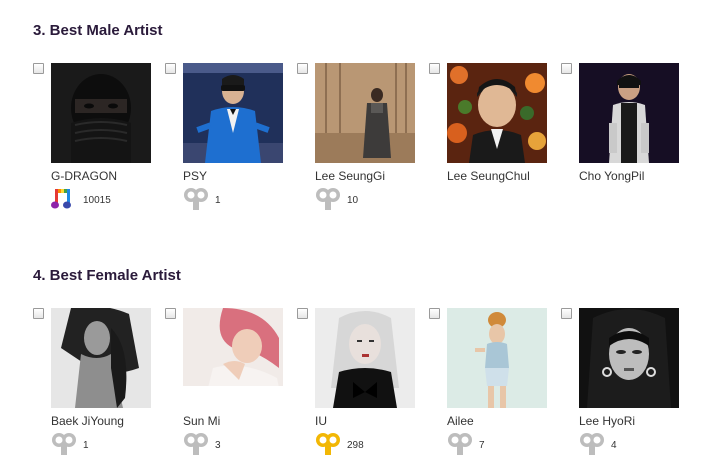  What do you see at coordinates (98, 30) in the screenshot?
I see `section-title-best-male-artist: 3. Best Male Artist` at bounding box center [98, 30].